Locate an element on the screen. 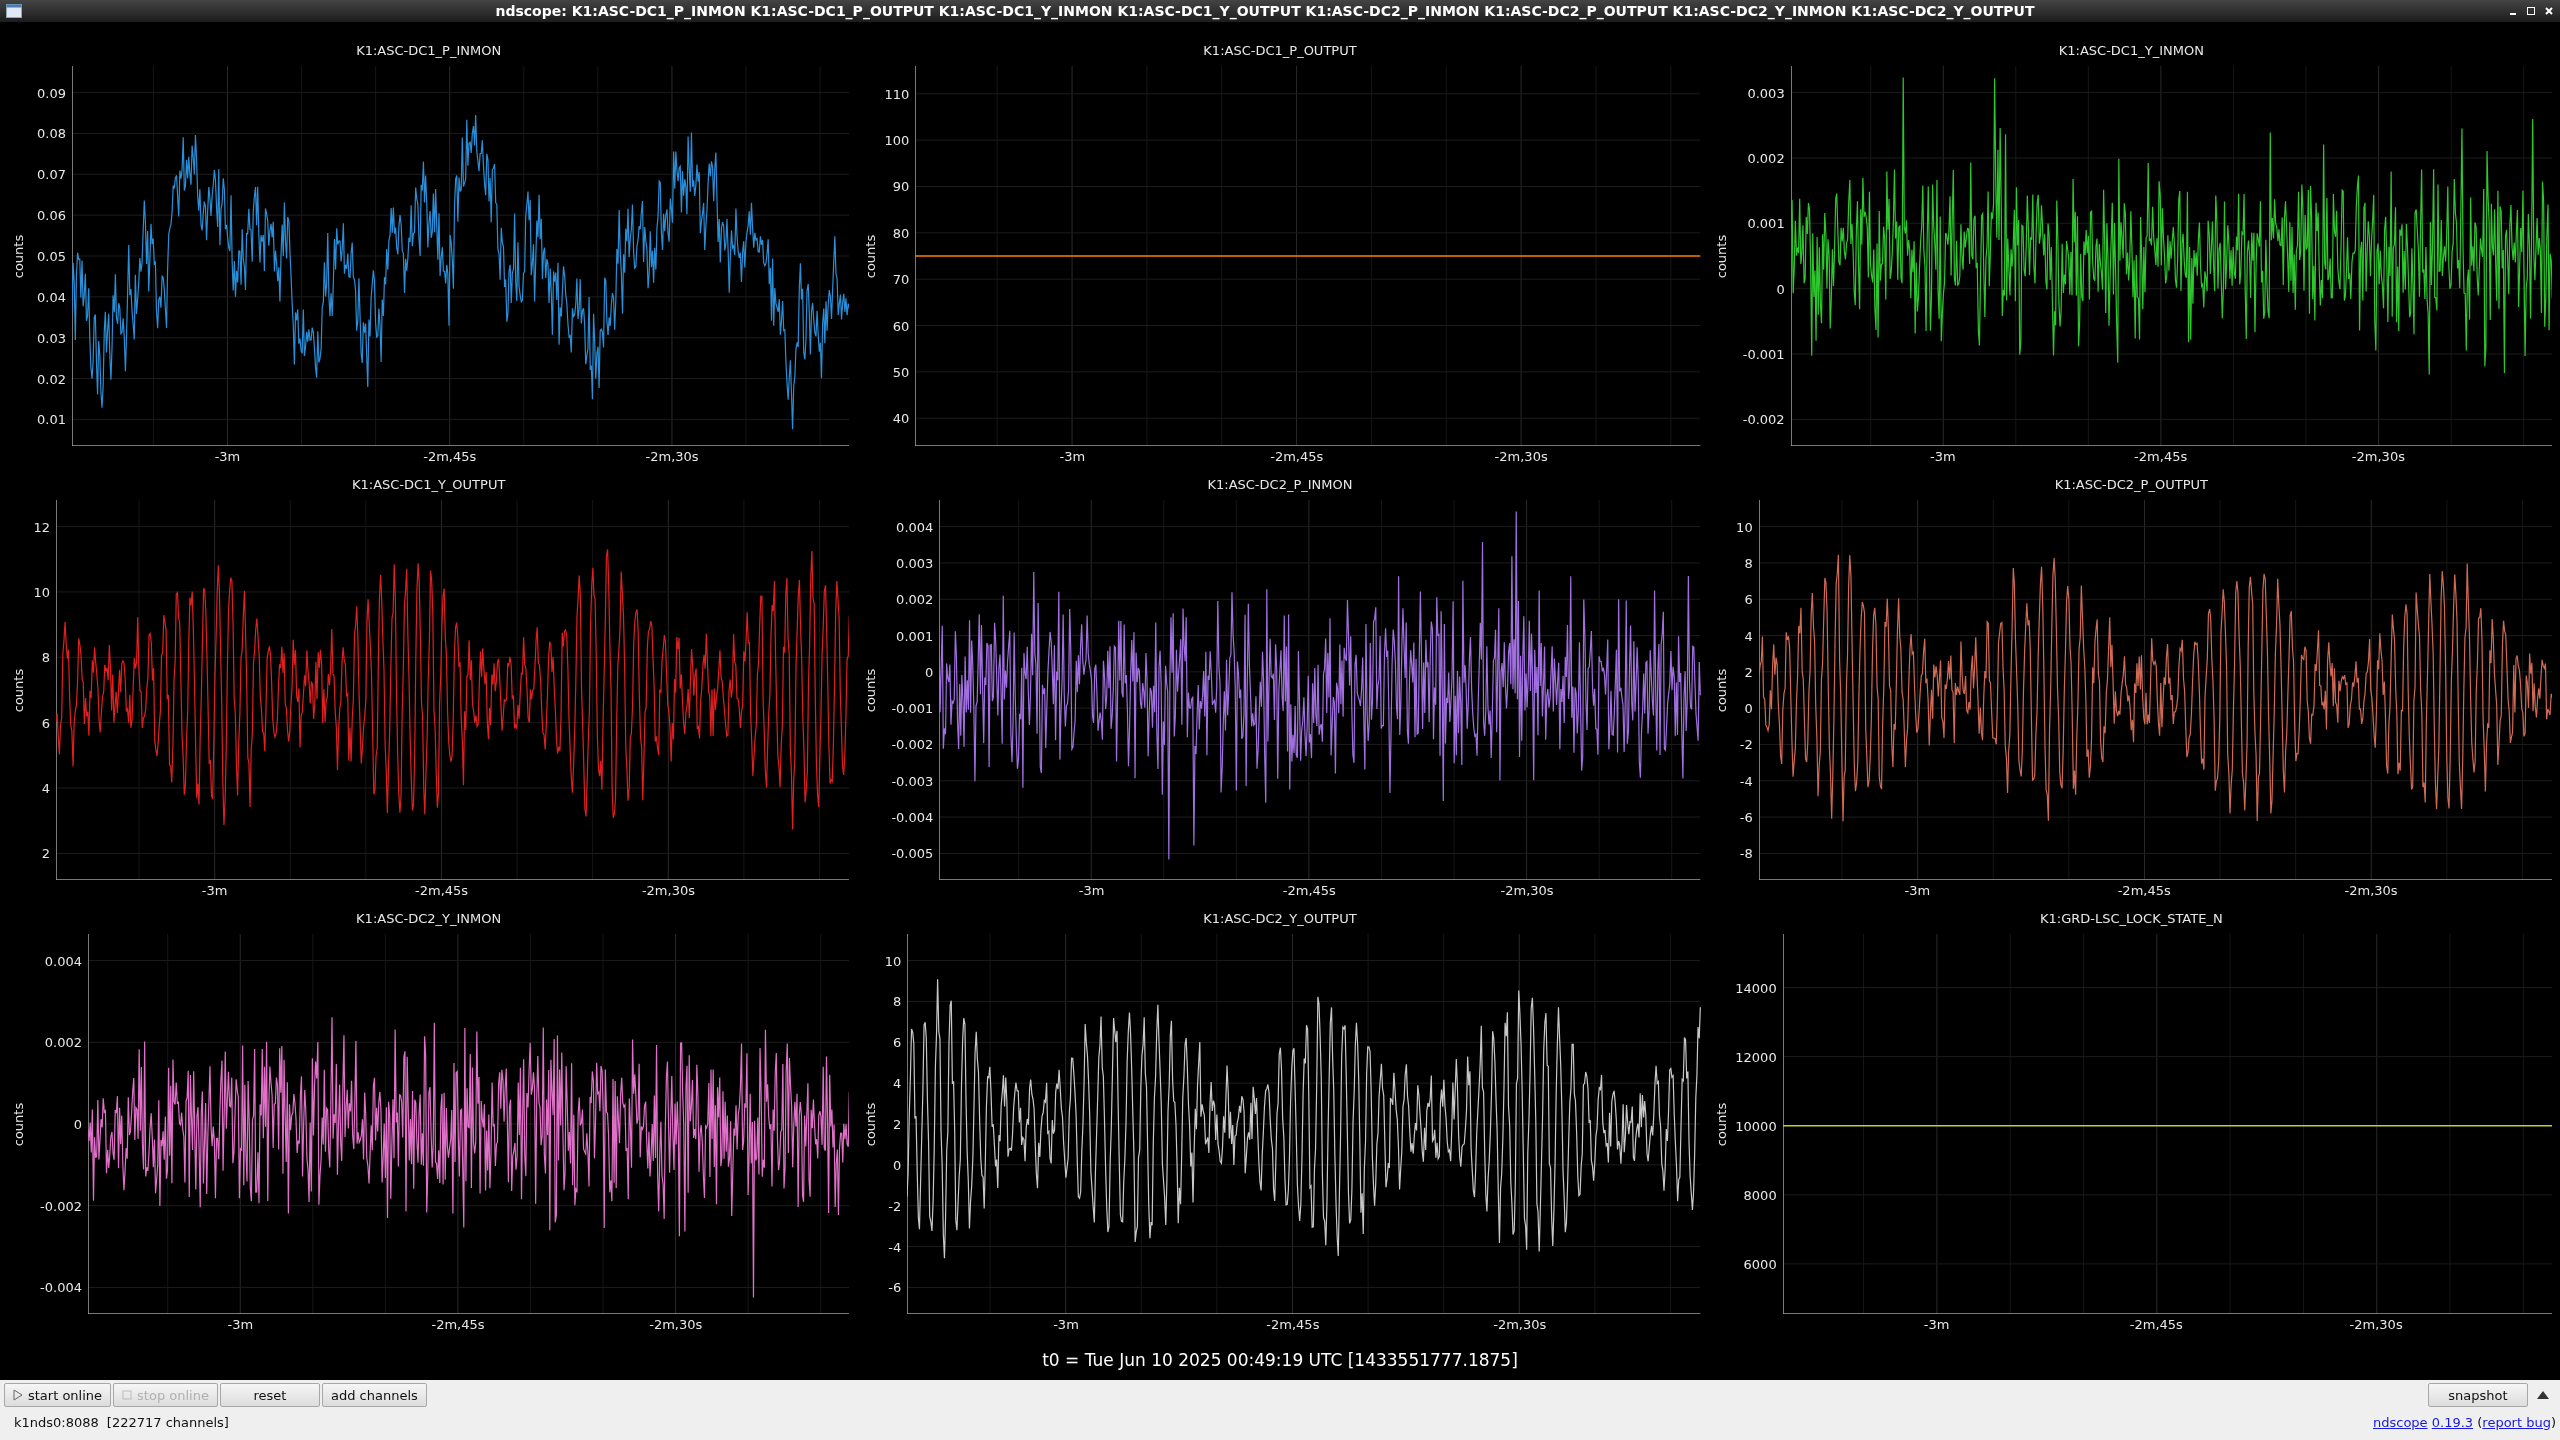 The image size is (2560, 1440). tick-label: 0.04 is located at coordinates (51, 297).